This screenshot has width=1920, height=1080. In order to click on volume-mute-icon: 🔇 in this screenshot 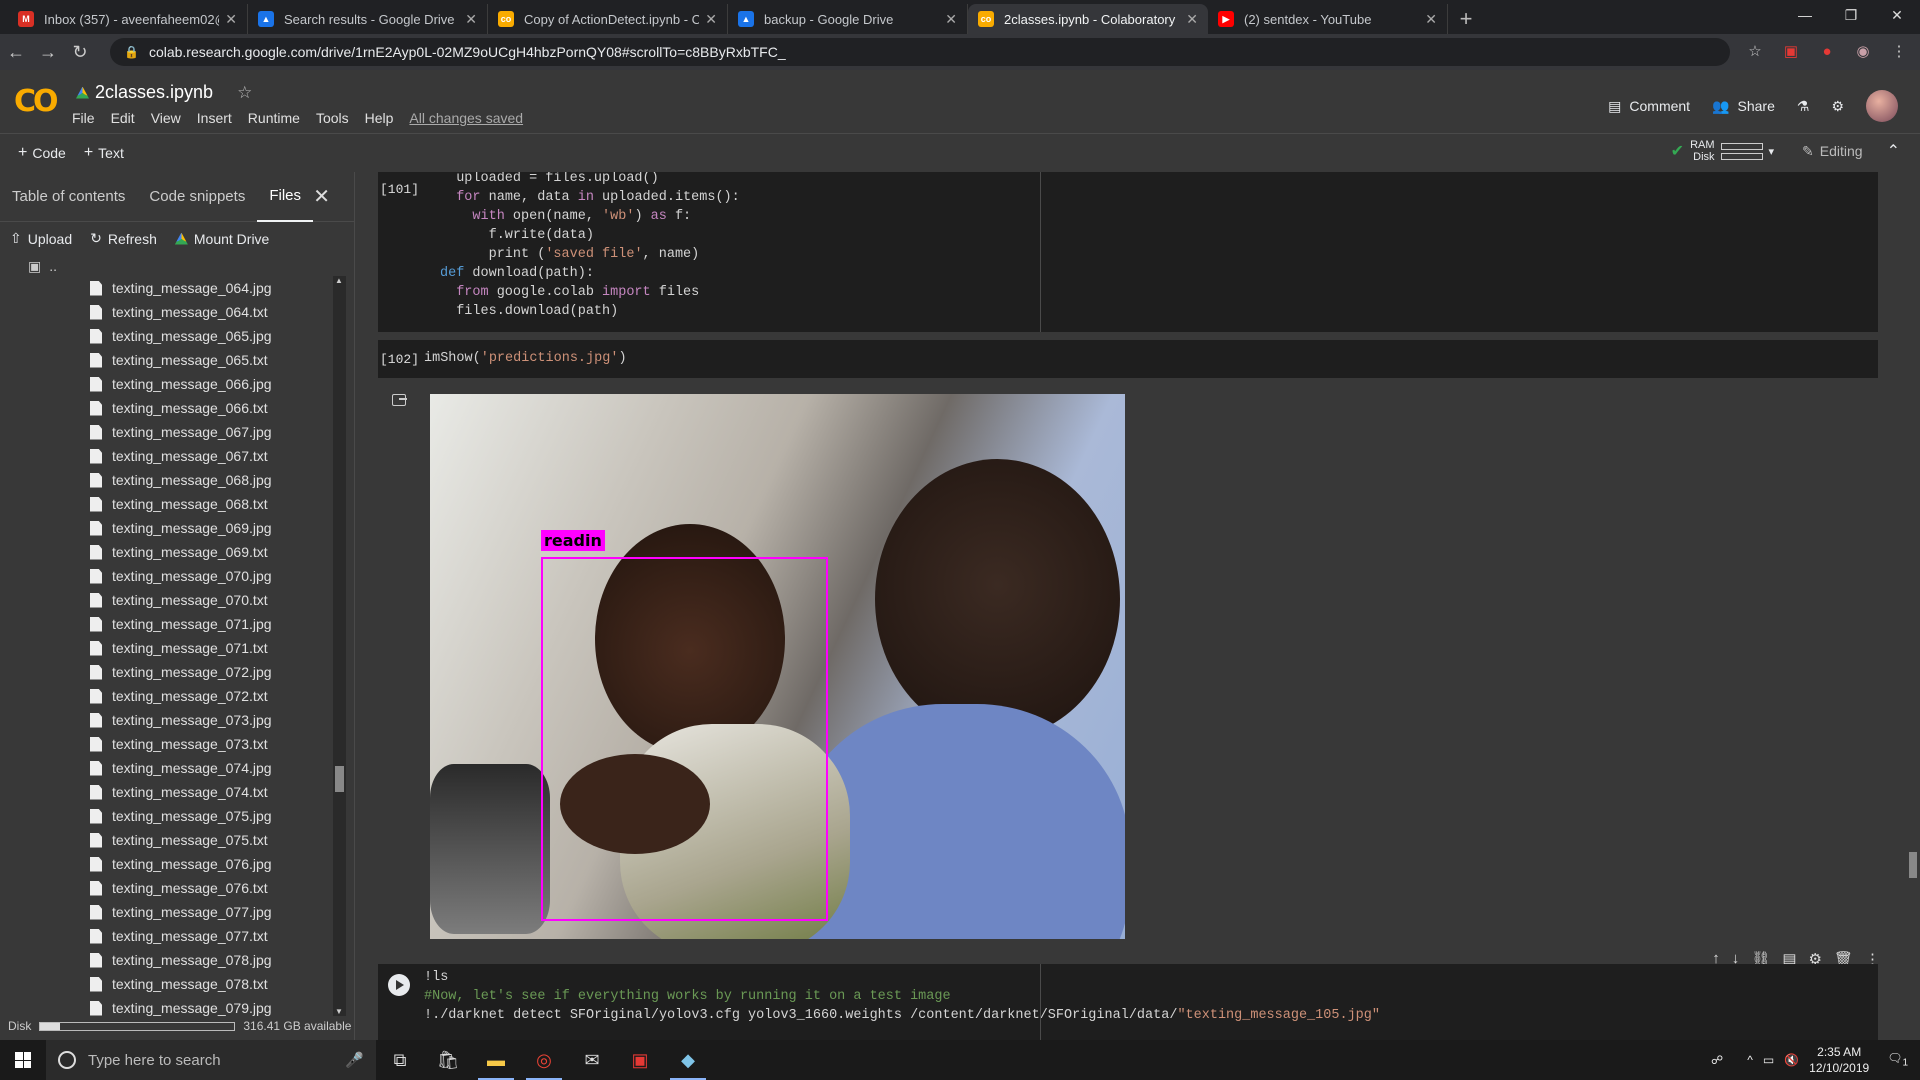, I will do `click(1791, 1060)`.